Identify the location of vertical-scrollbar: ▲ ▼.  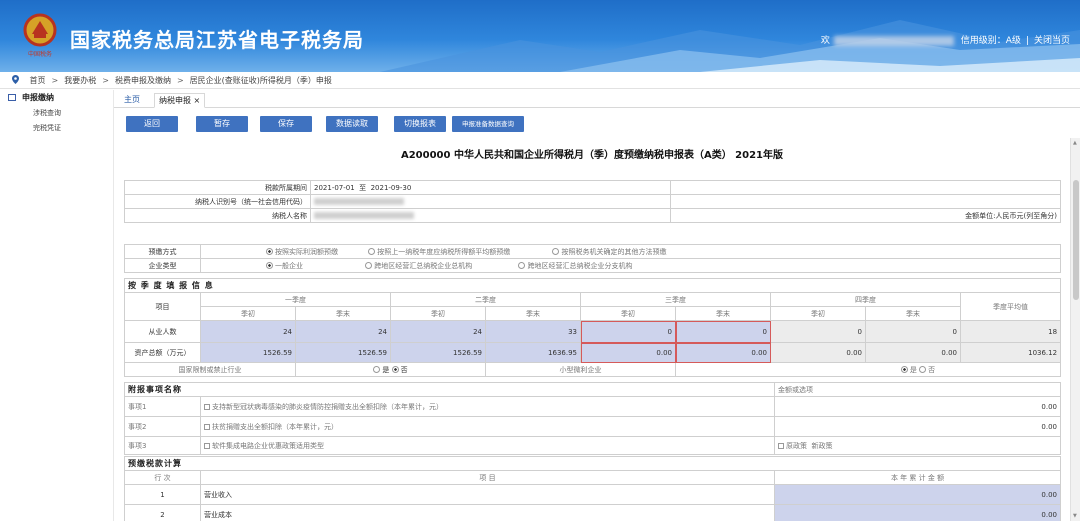
(1075, 329).